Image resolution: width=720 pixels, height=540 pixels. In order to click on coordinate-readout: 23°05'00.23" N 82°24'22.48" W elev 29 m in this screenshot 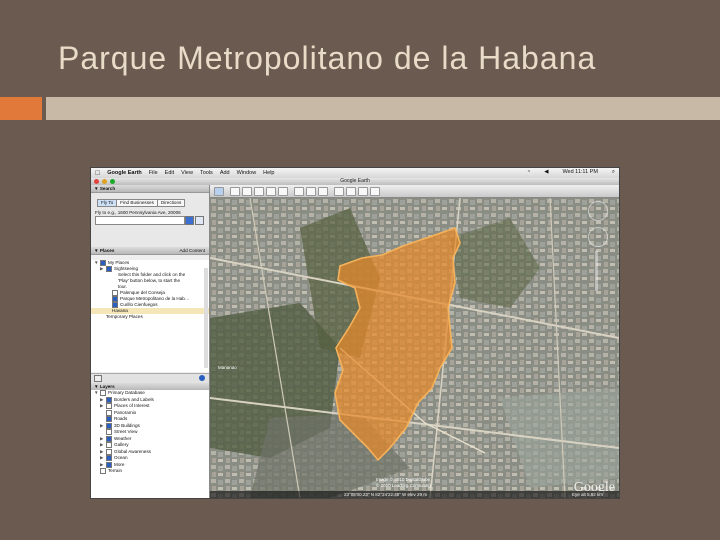, I will do `click(386, 494)`.